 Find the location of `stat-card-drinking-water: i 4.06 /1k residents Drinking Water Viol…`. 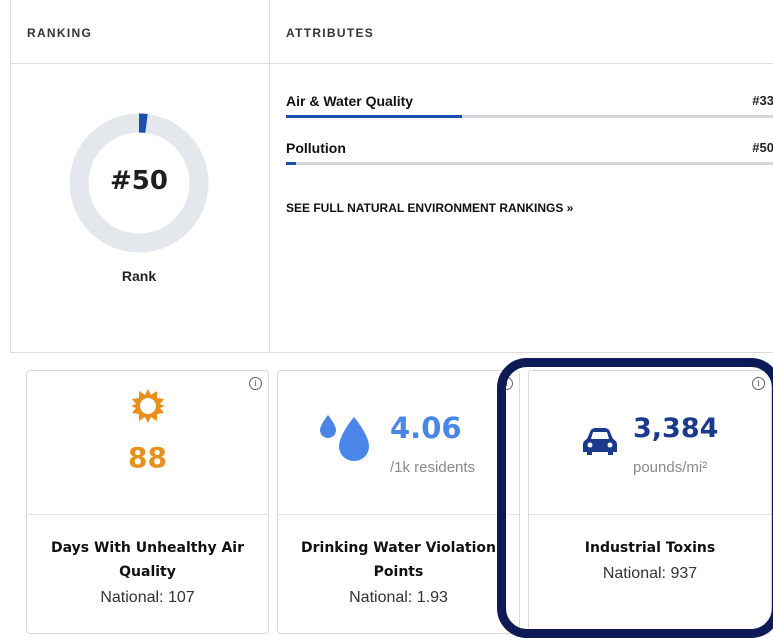

stat-card-drinking-water: i 4.06 /1k residents Drinking Water Viol… is located at coordinates (398, 502).